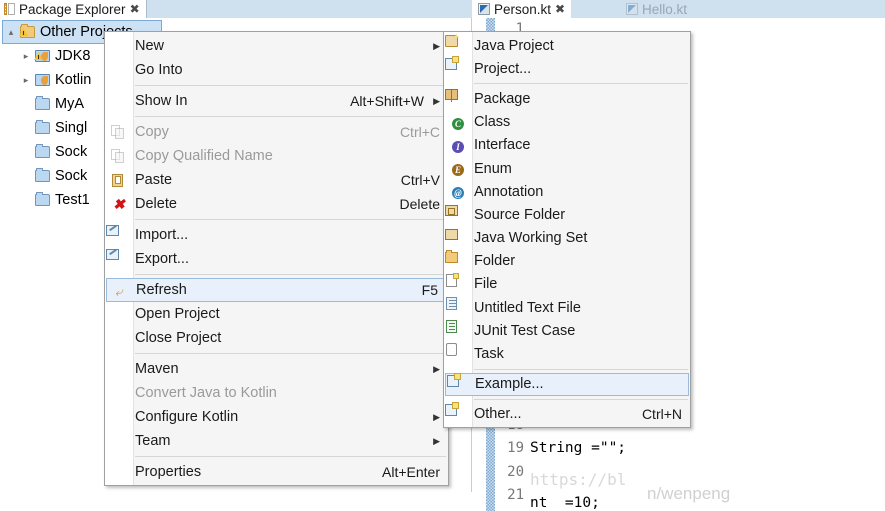 The image size is (885, 511). I want to click on menu-item-configure-kotlin: Configure Kotlin ▶, so click(276, 417).